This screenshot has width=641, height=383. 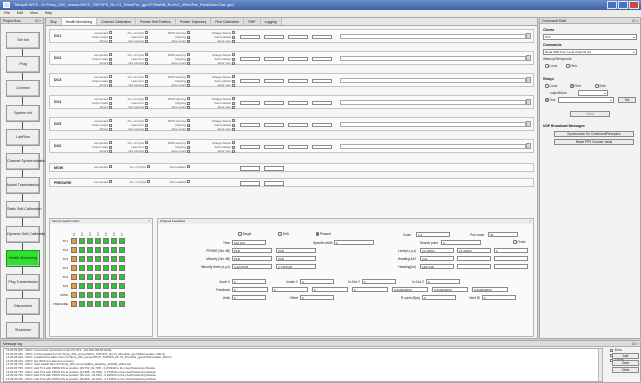 What do you see at coordinates (296, 266) in the screenshot?
I see `form-row-value: 2.7467678` at bounding box center [296, 266].